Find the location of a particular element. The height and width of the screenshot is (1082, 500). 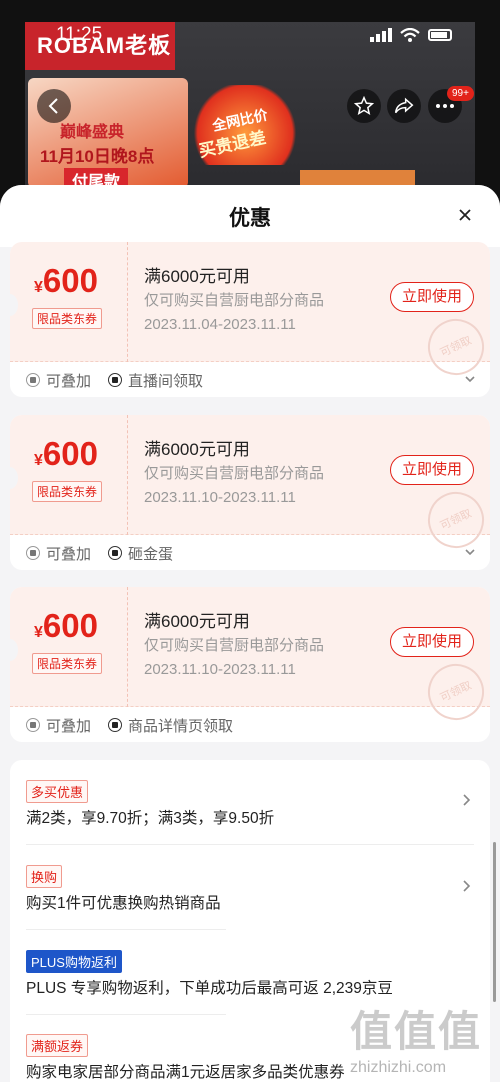

status-time: 11:25 is located at coordinates (79, 34).